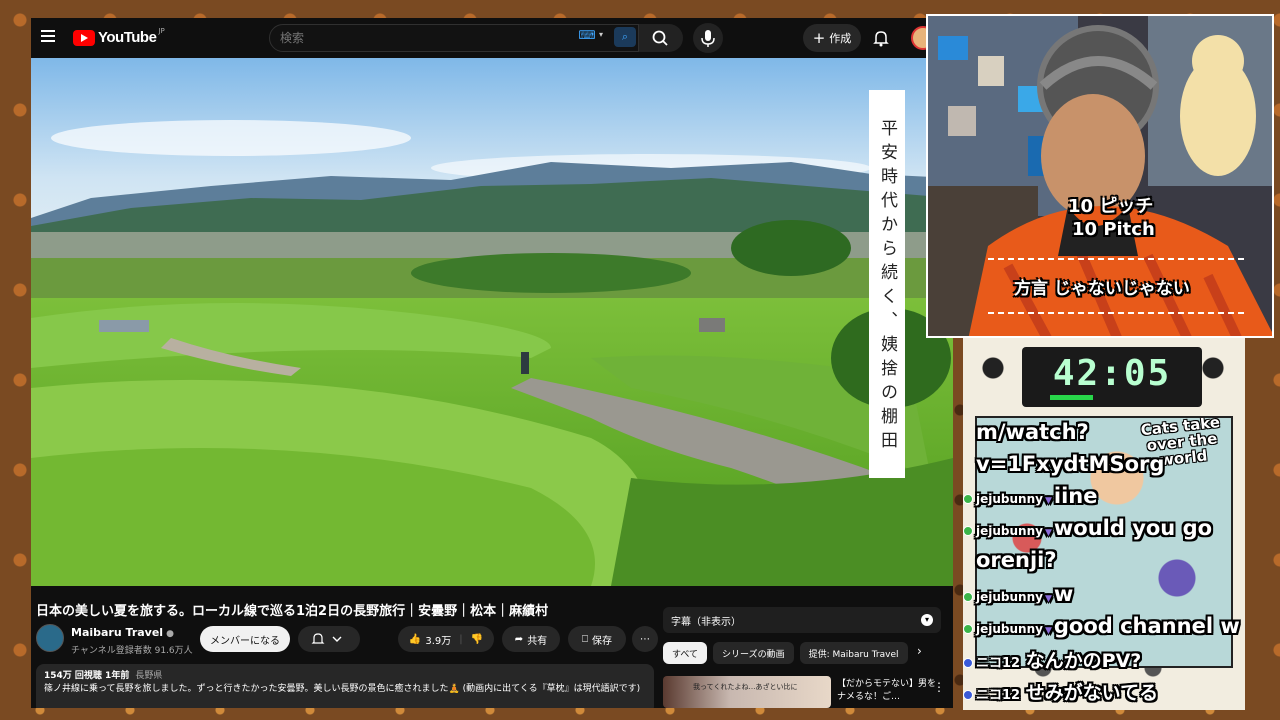 The height and width of the screenshot is (720, 1280). What do you see at coordinates (117, 632) in the screenshot?
I see `channel-name-text: Maibaru Travel` at bounding box center [117, 632].